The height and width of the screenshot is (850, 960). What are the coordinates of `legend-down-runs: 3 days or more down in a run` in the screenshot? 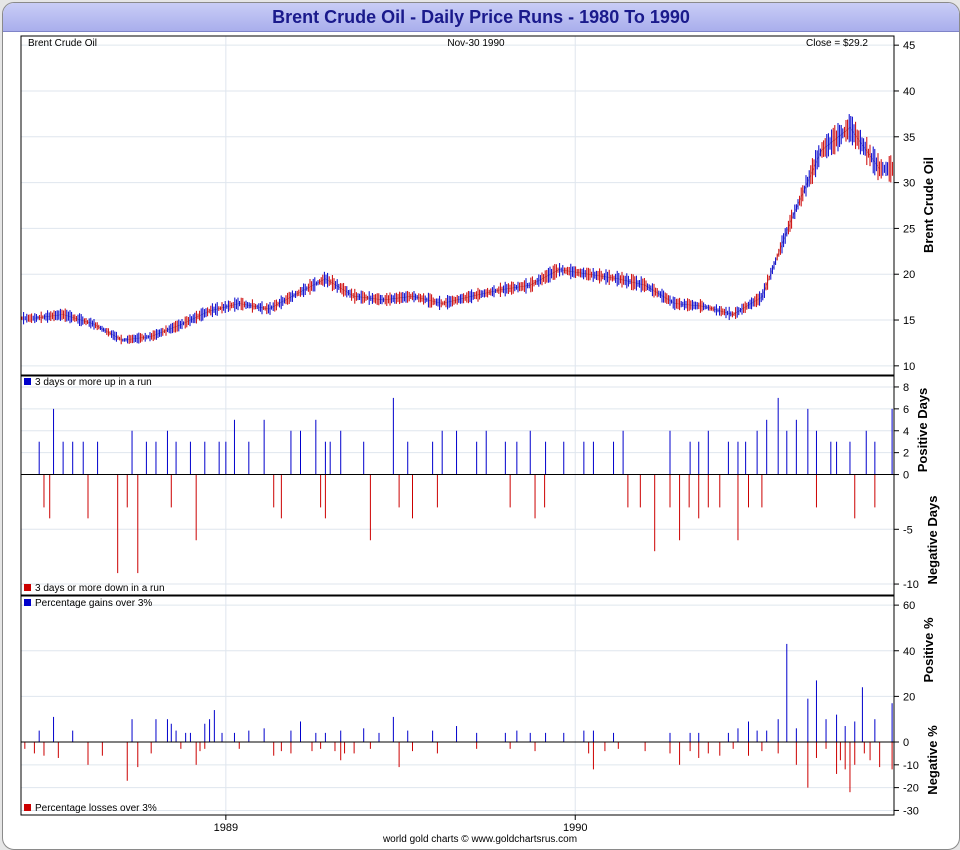 It's located at (100, 588).